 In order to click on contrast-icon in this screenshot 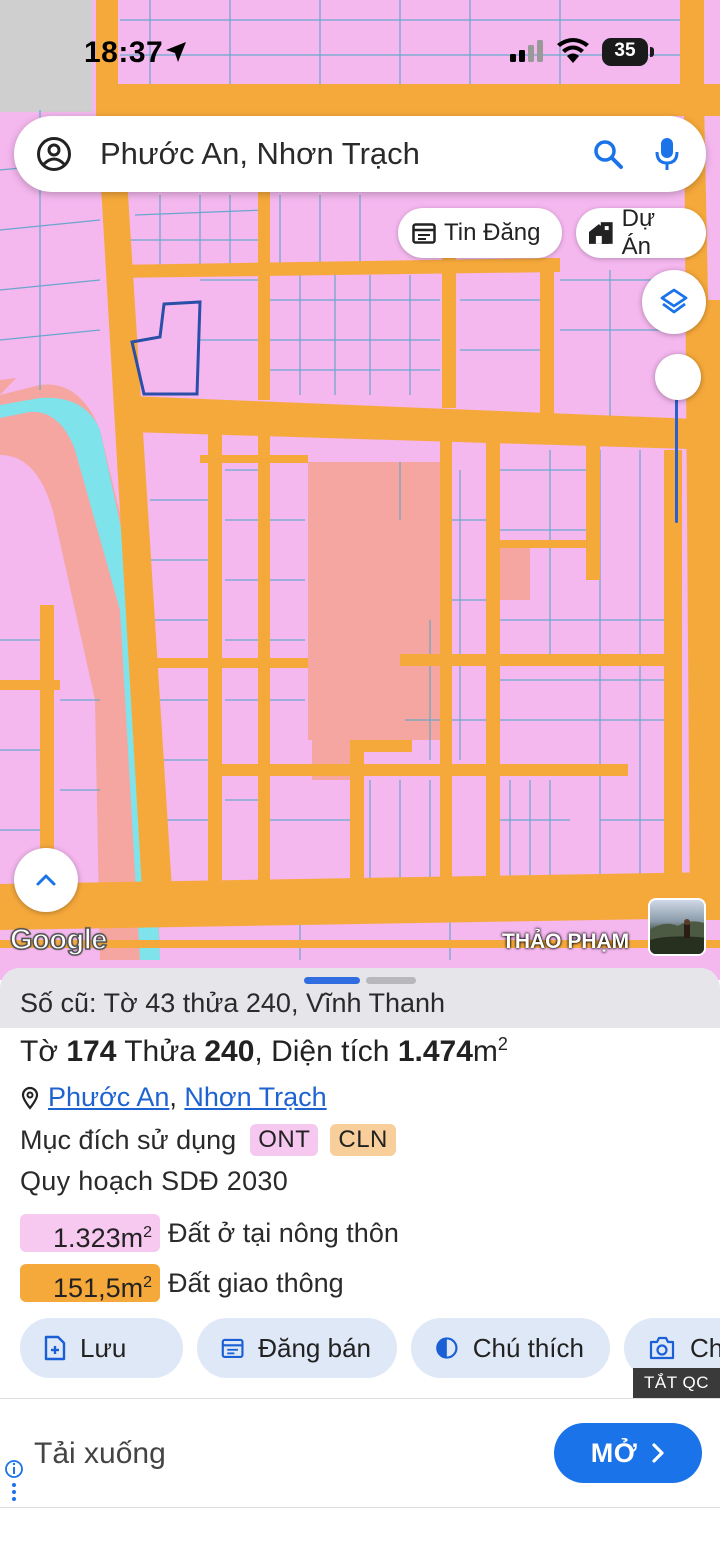, I will do `click(447, 1348)`.